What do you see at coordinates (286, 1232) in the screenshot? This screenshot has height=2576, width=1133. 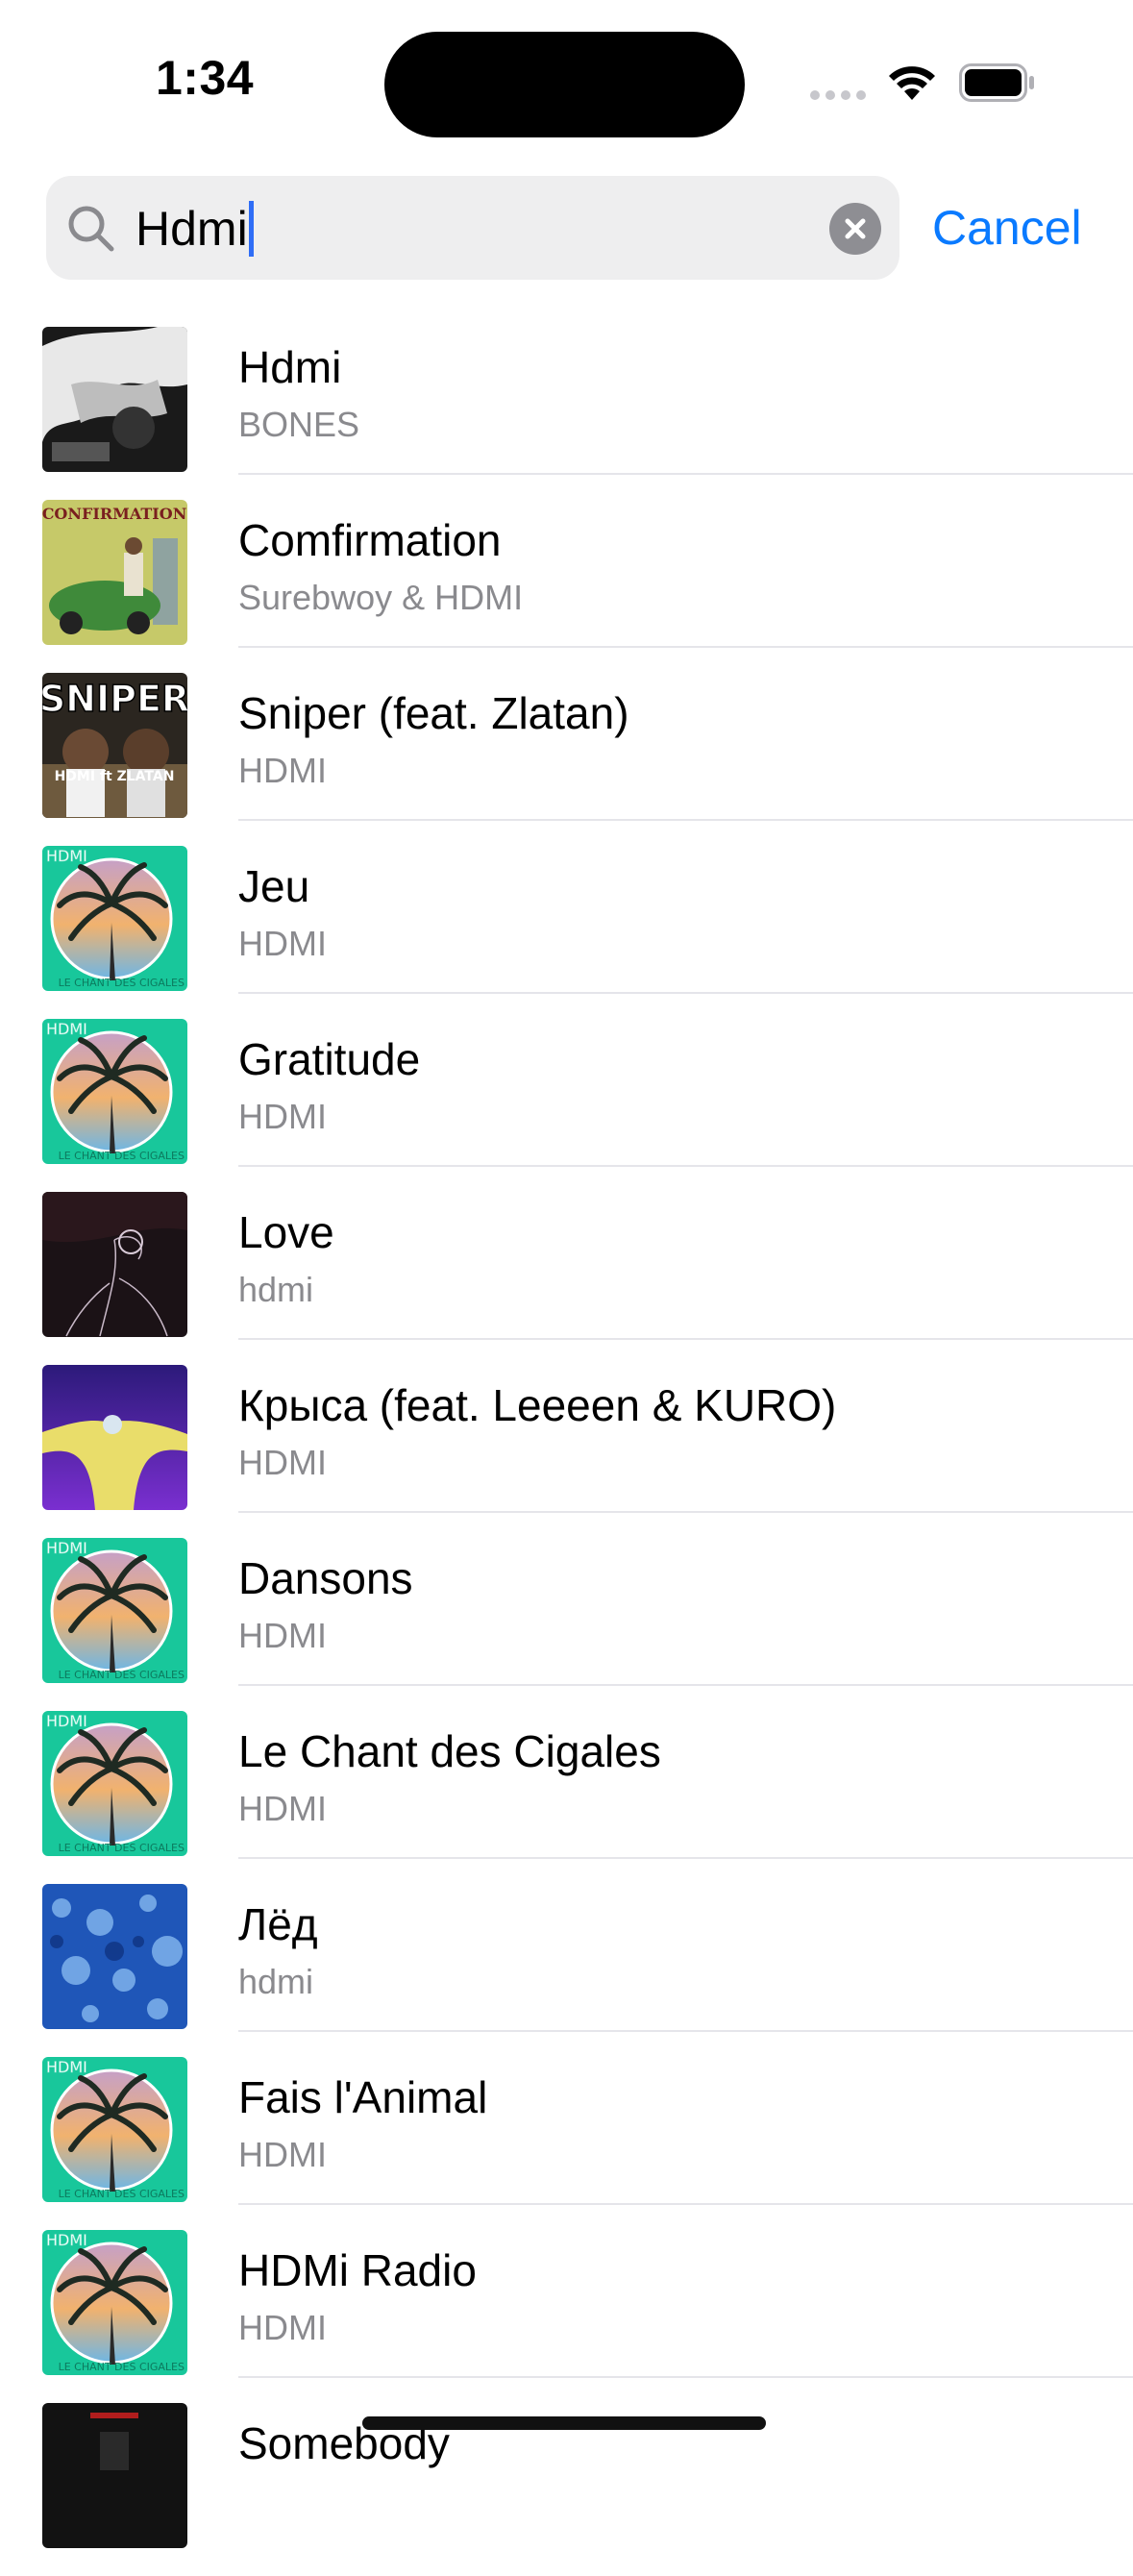 I see `song-title: Love` at bounding box center [286, 1232].